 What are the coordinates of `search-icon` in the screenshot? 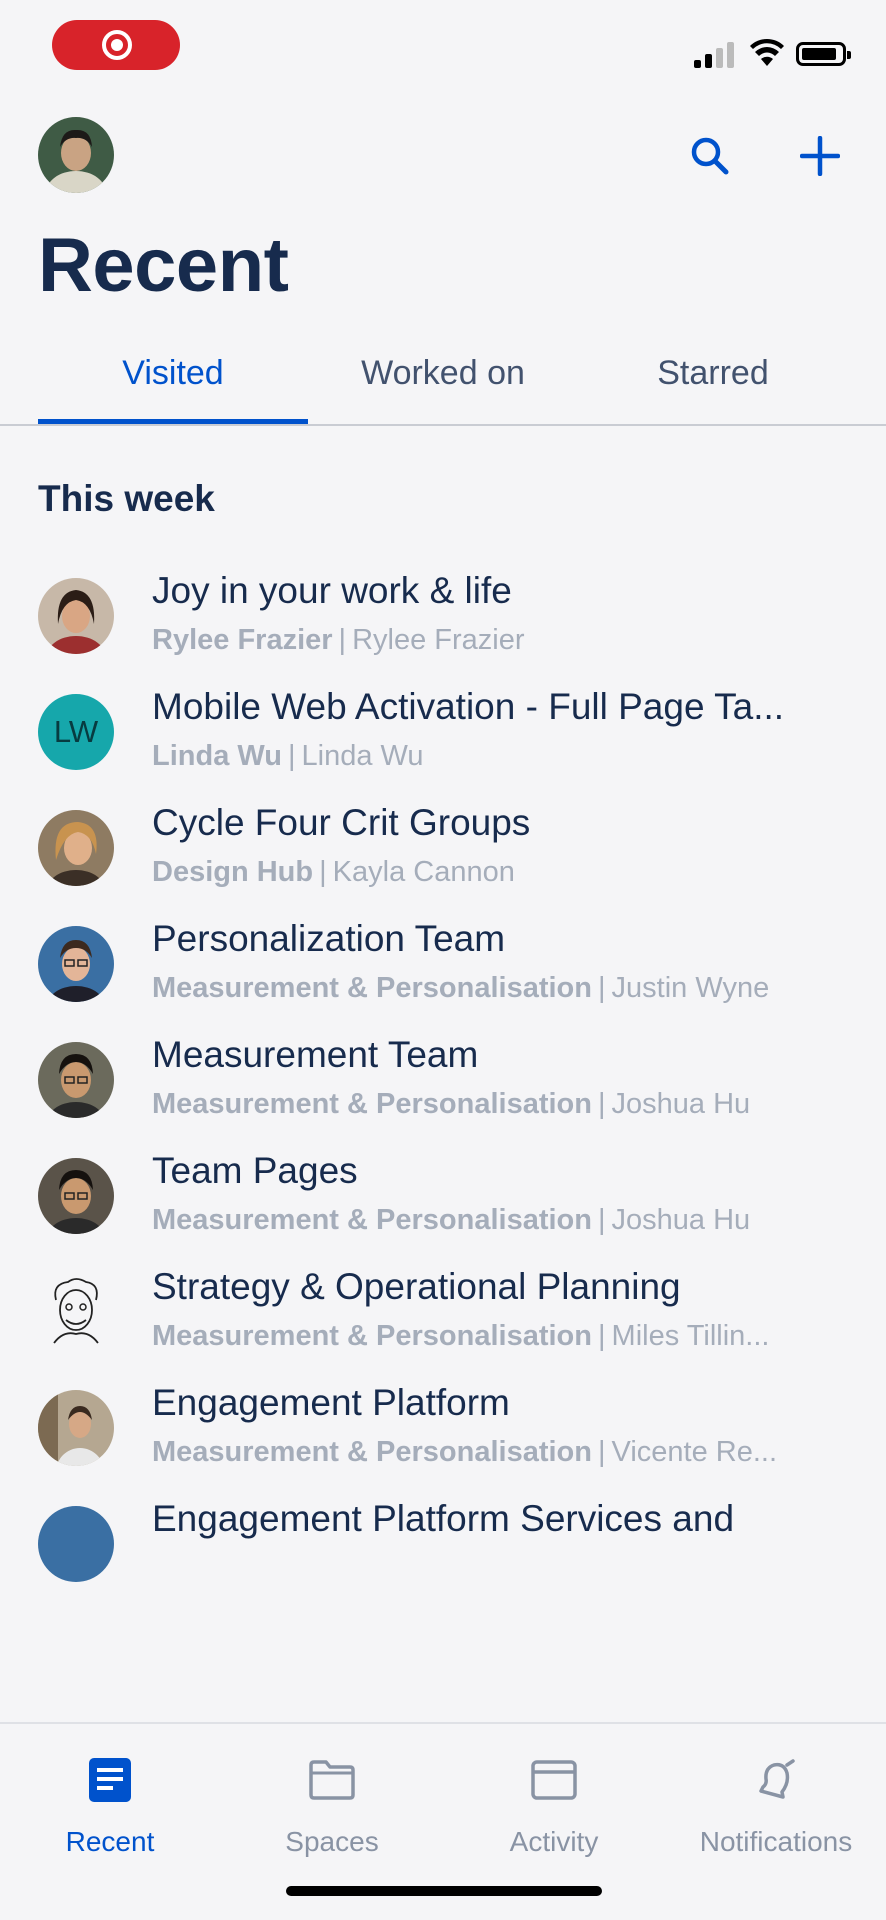 It's located at (710, 156).